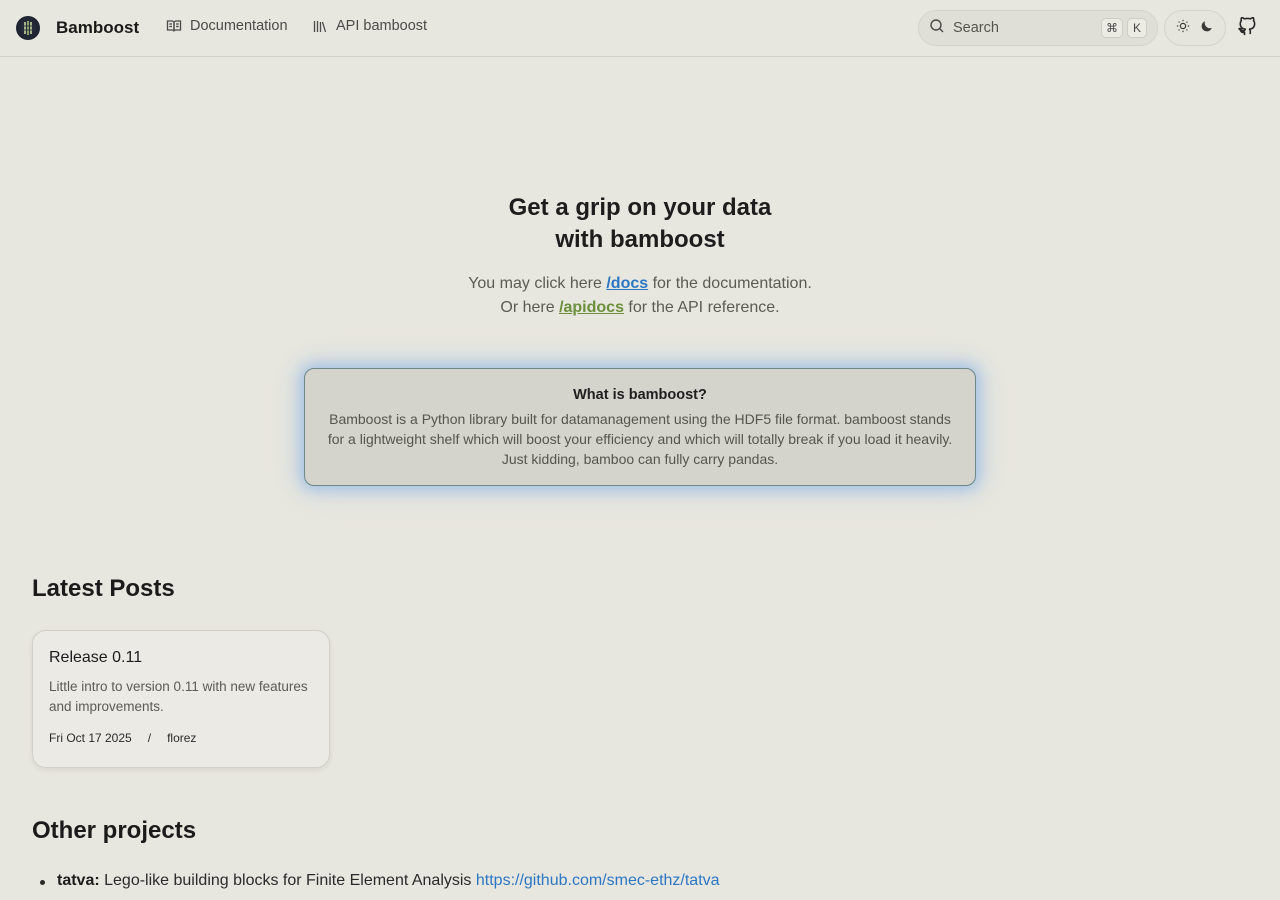 The image size is (1280, 900). What do you see at coordinates (78, 880) in the screenshot?
I see `project-name: tatva:` at bounding box center [78, 880].